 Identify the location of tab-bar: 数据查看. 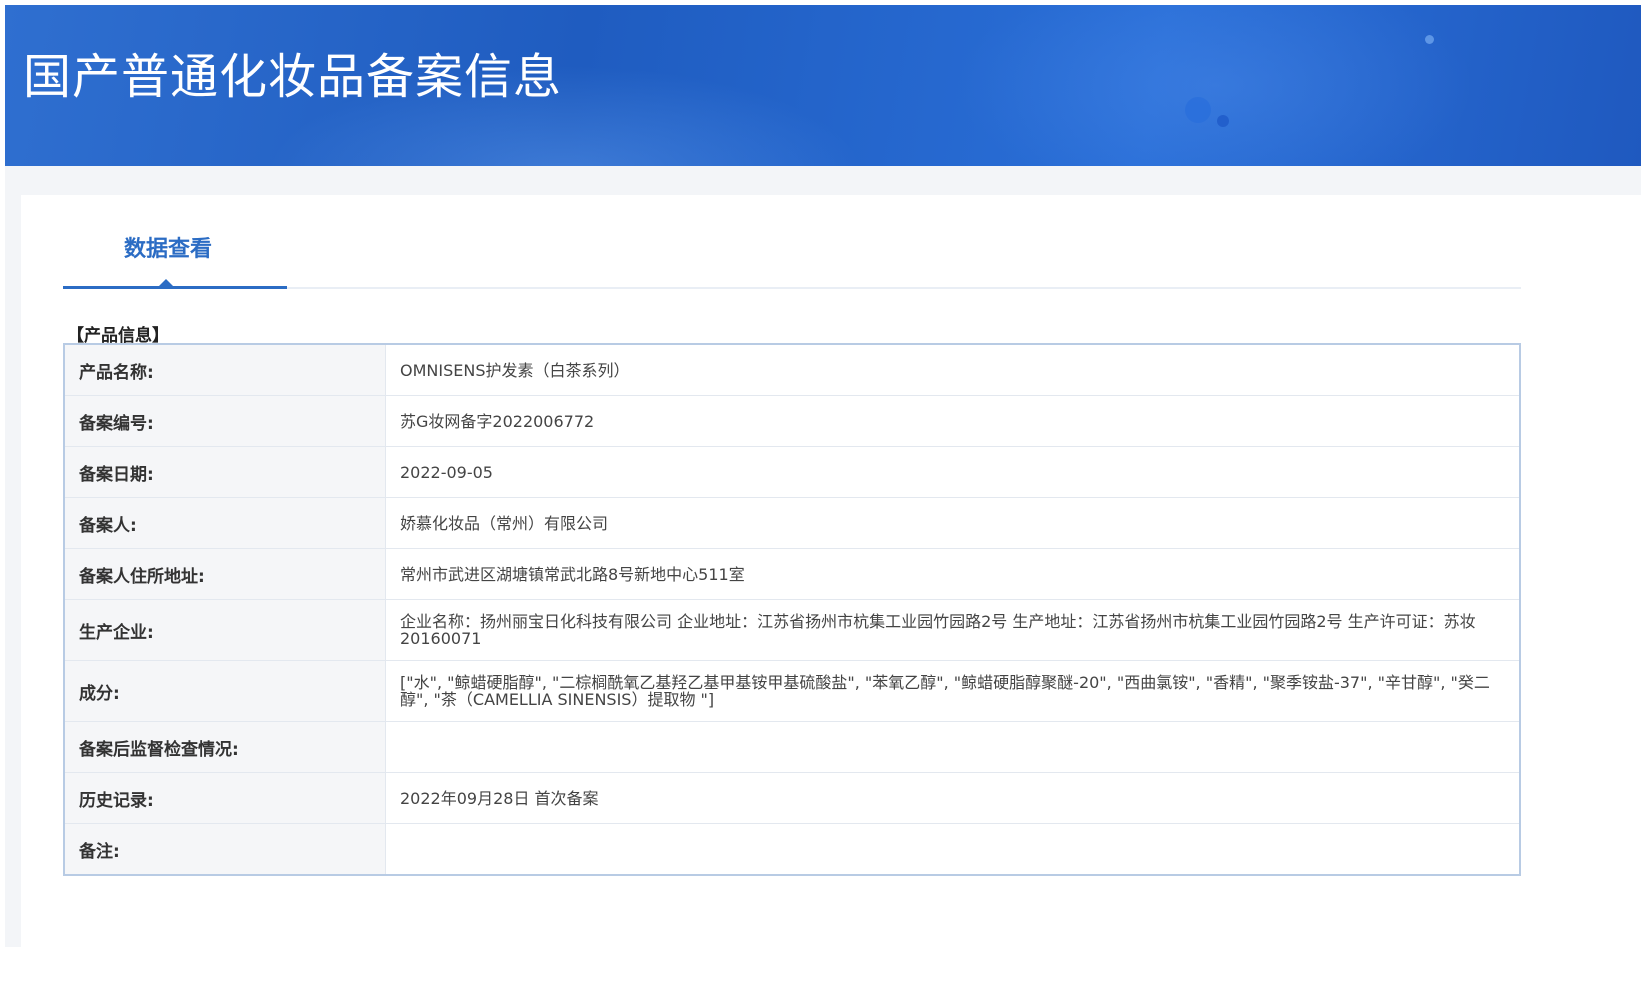
(792, 242).